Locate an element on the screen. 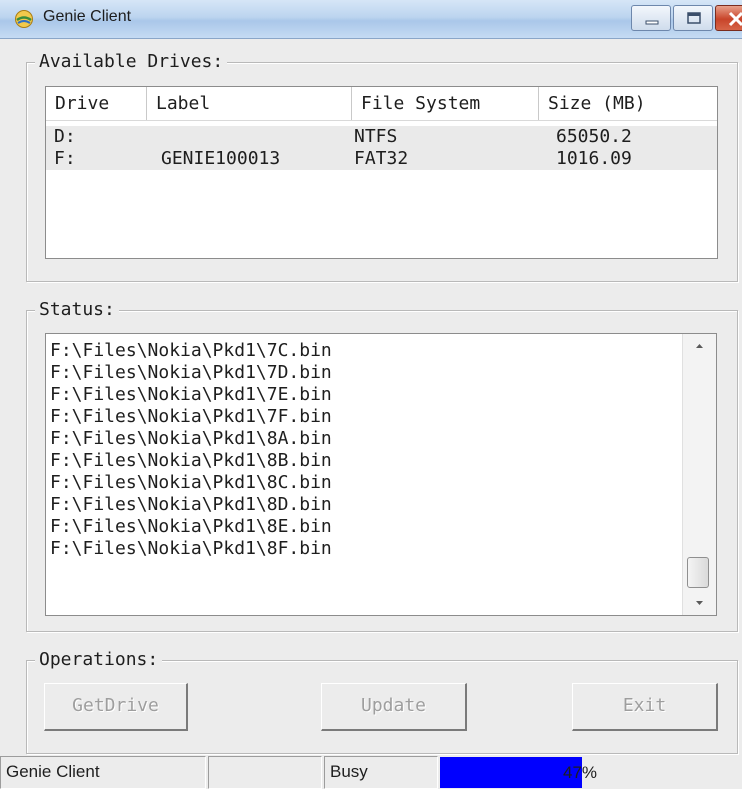 Image resolution: width=742 pixels, height=789 pixels. status-line: F:\Files\Nokia\Pkd1\8B.bin is located at coordinates (191, 460).